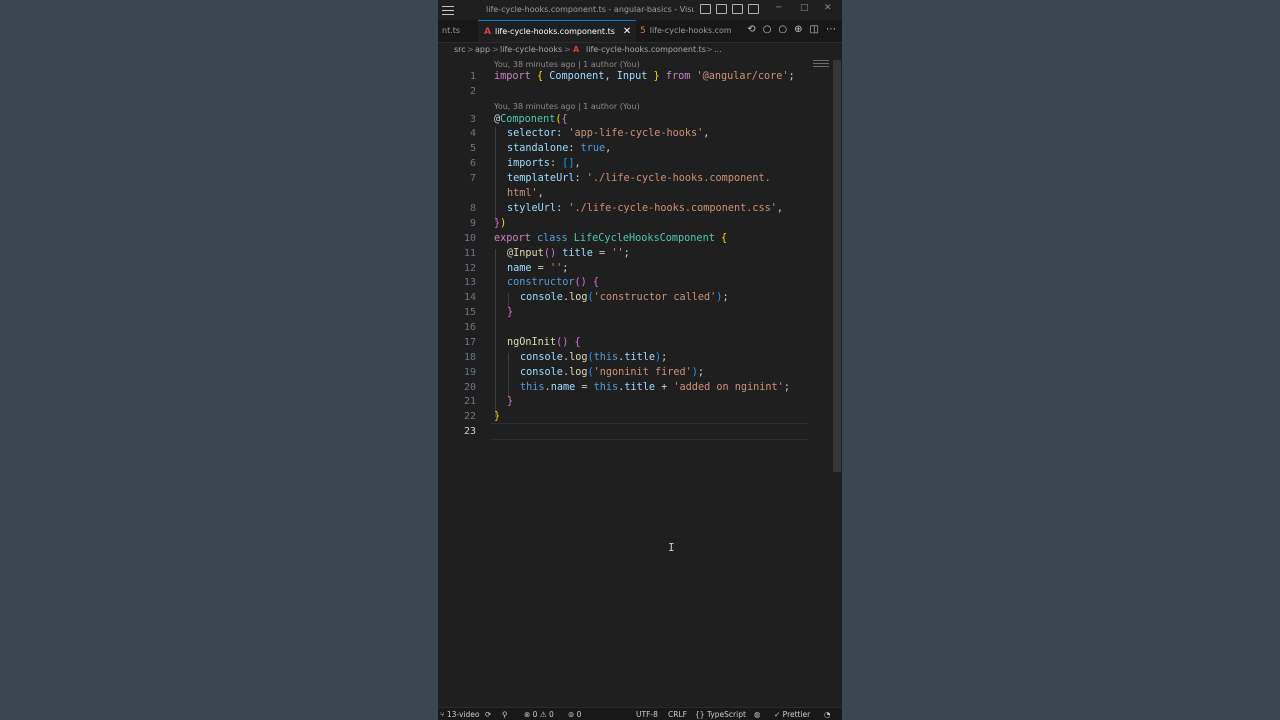  Describe the element at coordinates (482, 49) in the screenshot. I see `breadcrumb-app: app` at that location.